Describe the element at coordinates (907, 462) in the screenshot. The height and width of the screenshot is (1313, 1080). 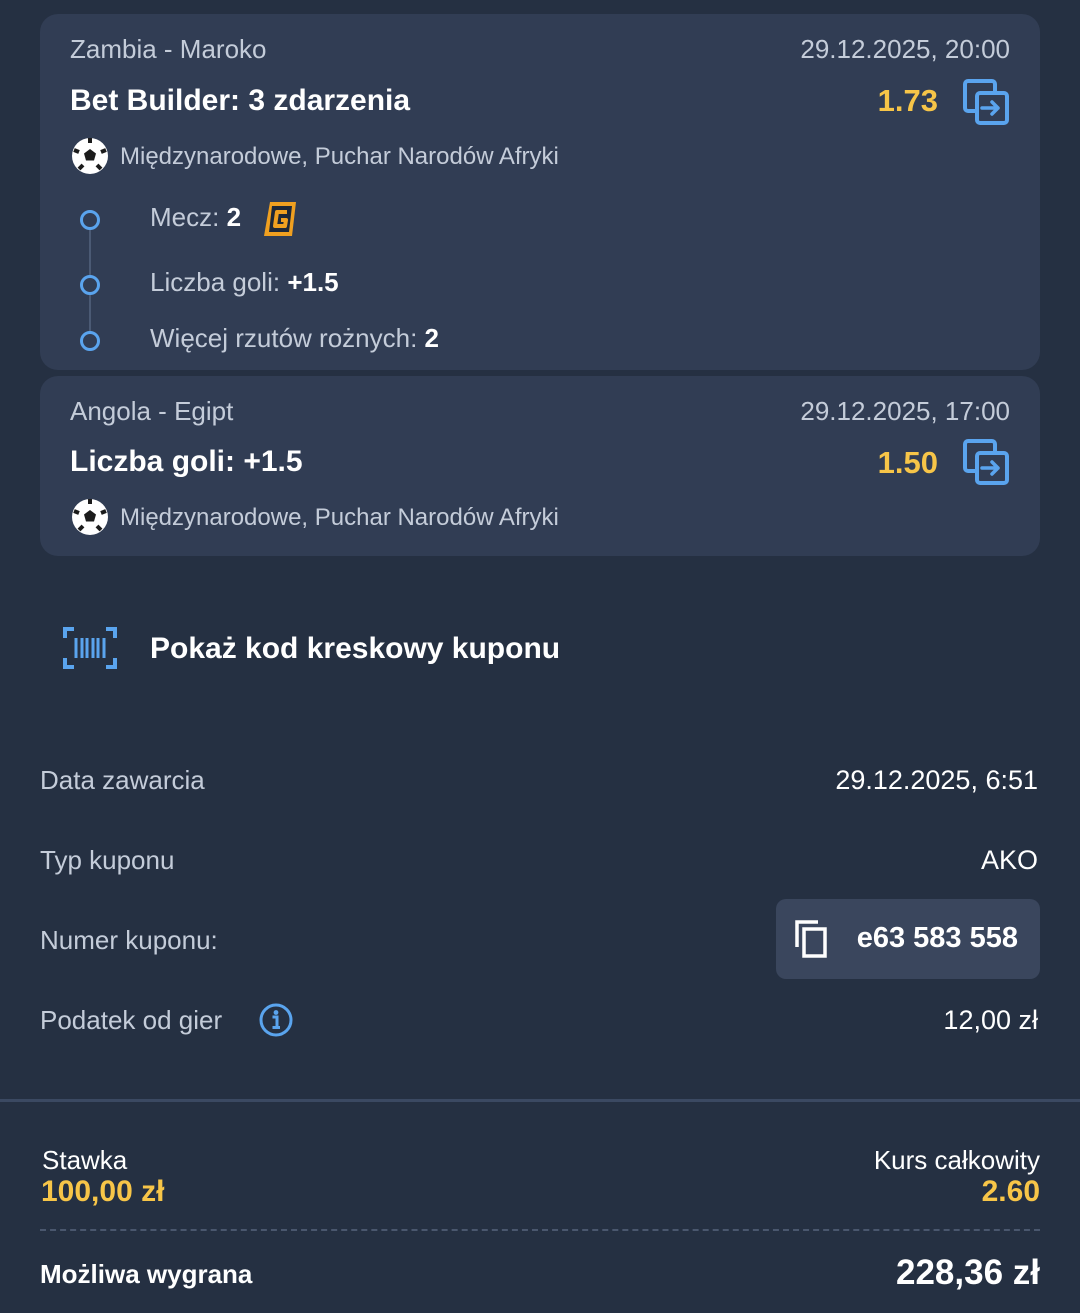
I see `bet-odds: 1.50` at that location.